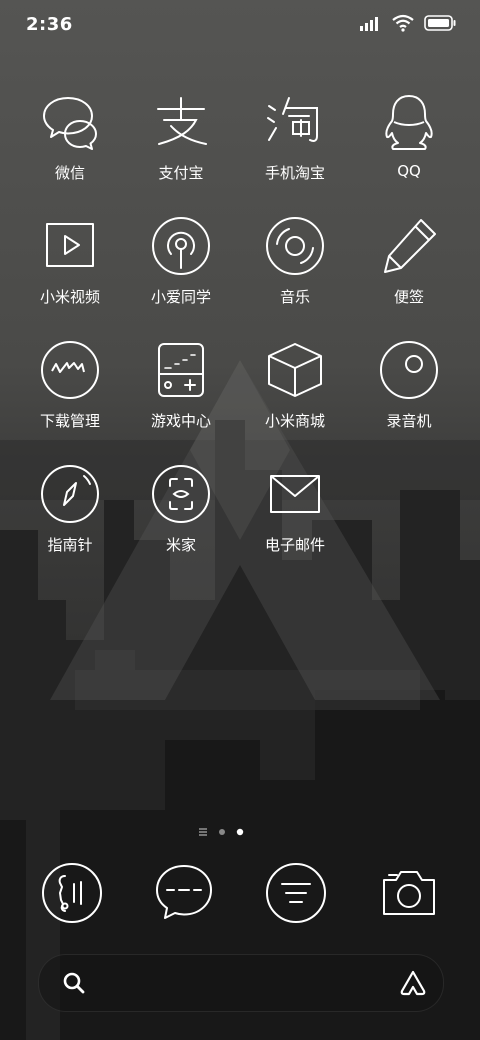  Describe the element at coordinates (70, 494) in the screenshot. I see `compass-icon` at that location.